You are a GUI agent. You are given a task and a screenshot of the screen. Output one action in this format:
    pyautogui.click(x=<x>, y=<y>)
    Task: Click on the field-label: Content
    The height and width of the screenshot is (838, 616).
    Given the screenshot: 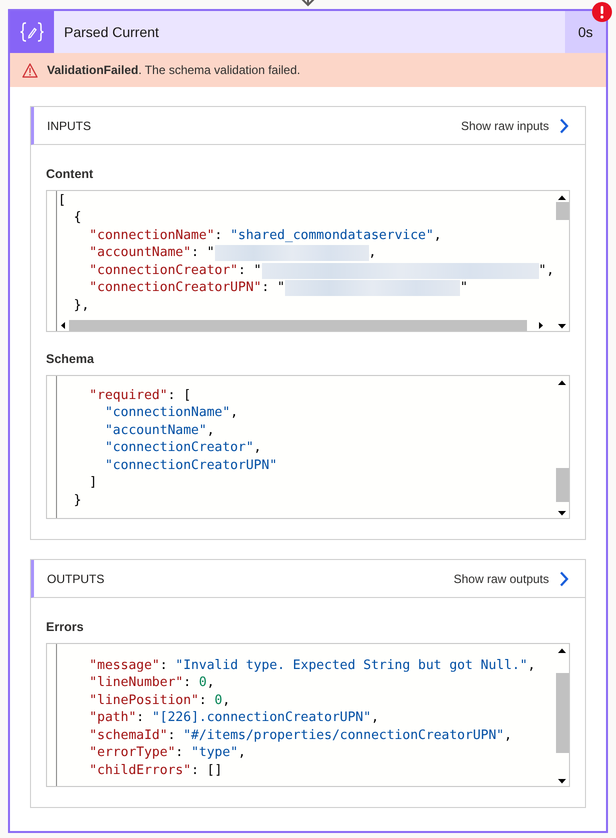 What is the action you would take?
    pyautogui.click(x=70, y=174)
    